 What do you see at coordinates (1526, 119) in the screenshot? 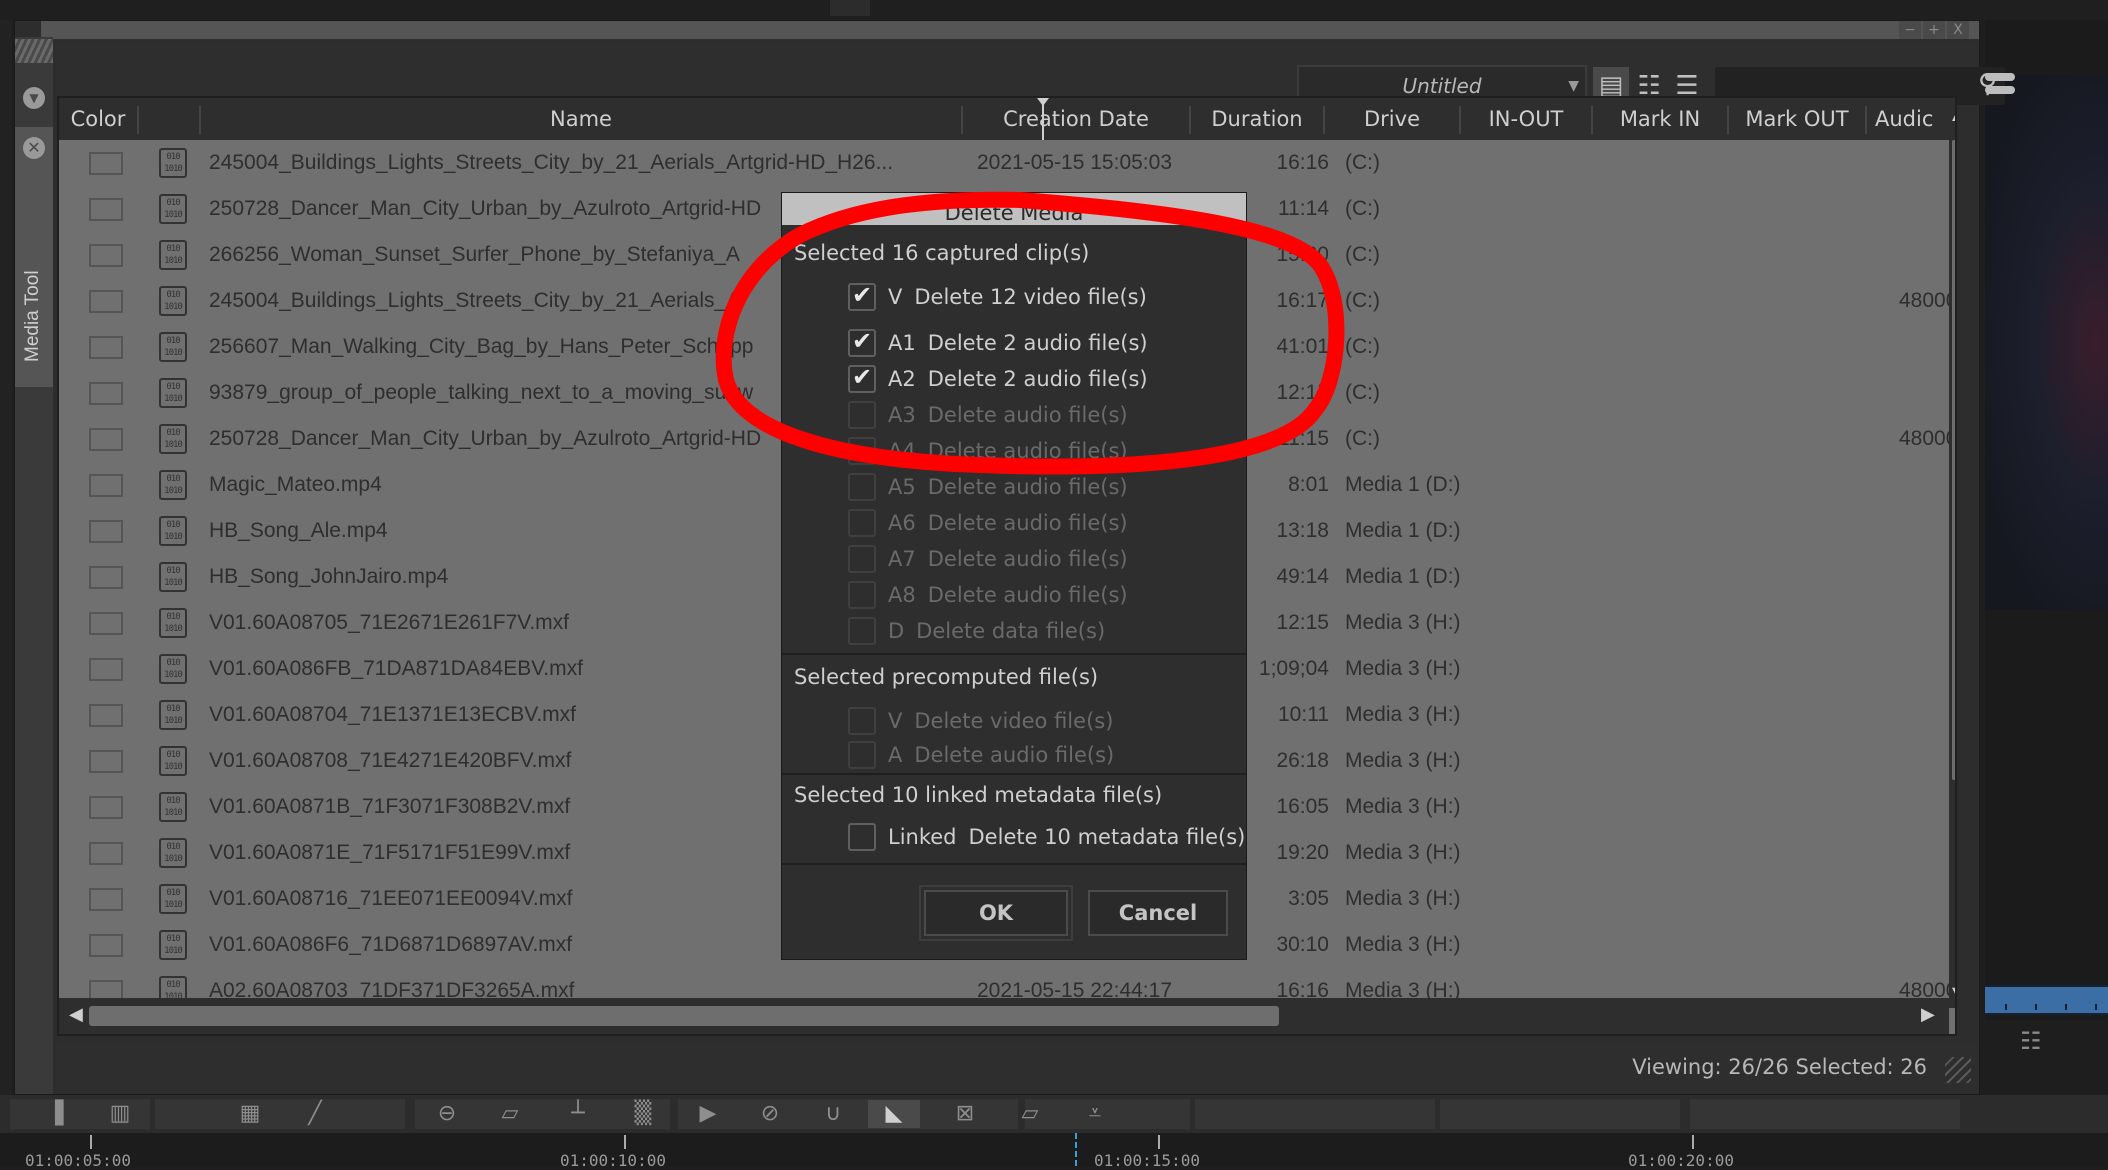
I see `column-header-in-out: IN-OUT` at bounding box center [1526, 119].